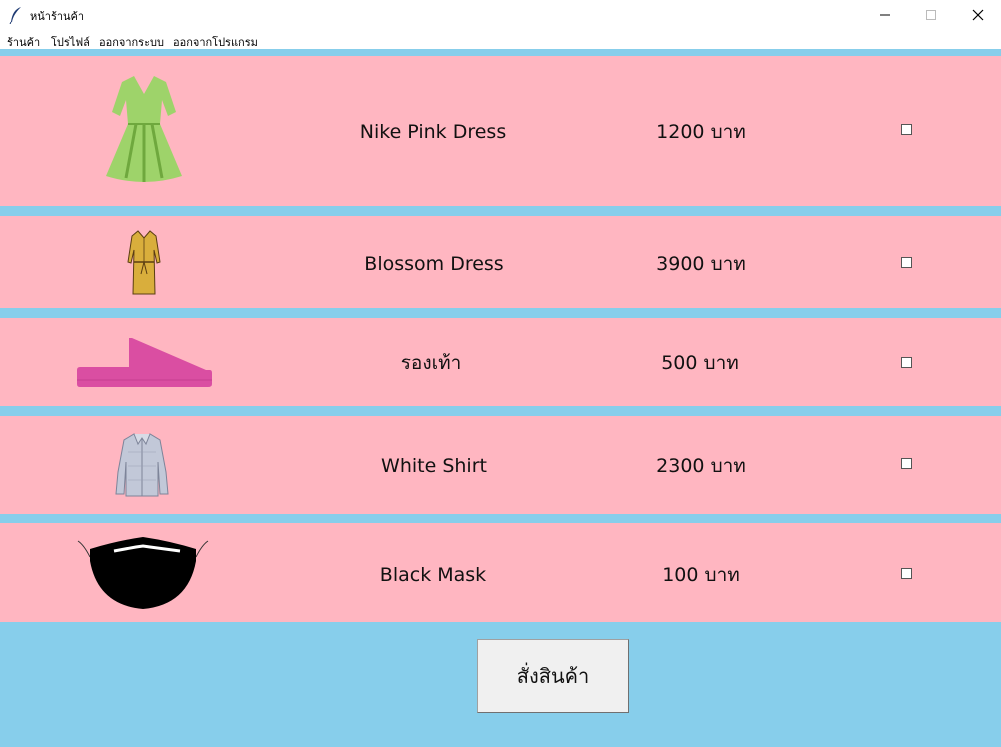 The image size is (1001, 747). I want to click on product-price: 100 บาท, so click(701, 575).